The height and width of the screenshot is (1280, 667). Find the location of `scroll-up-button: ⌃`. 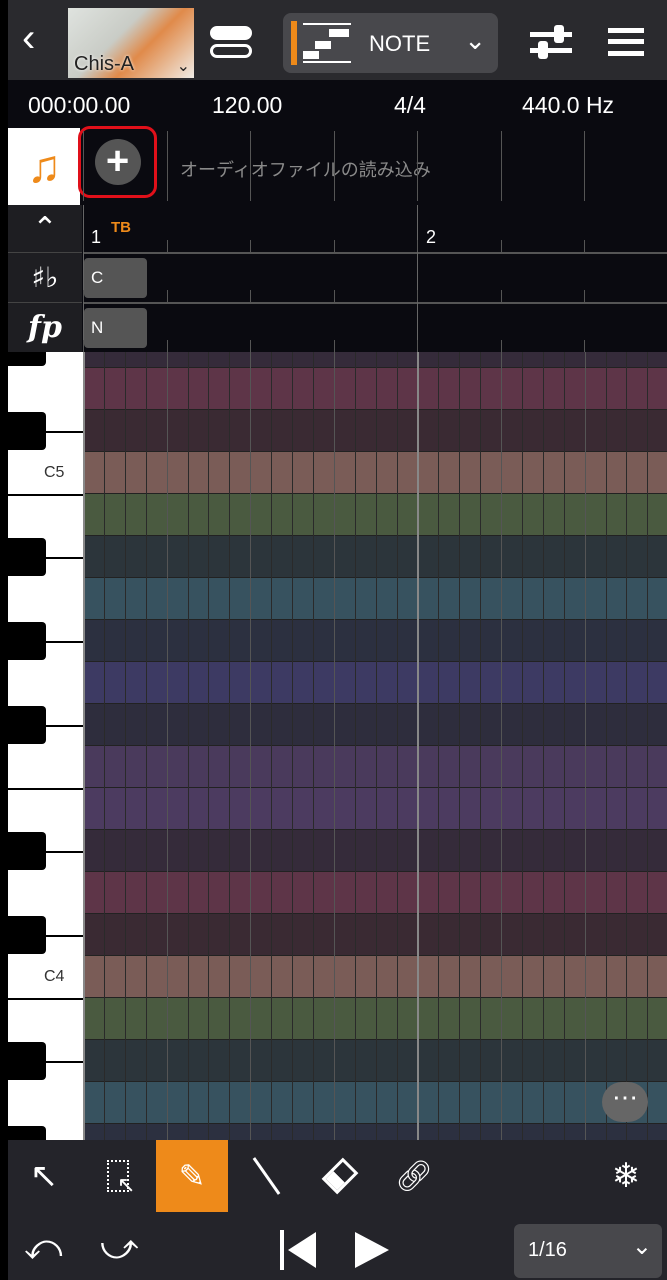

scroll-up-button: ⌃ is located at coordinates (45, 229).